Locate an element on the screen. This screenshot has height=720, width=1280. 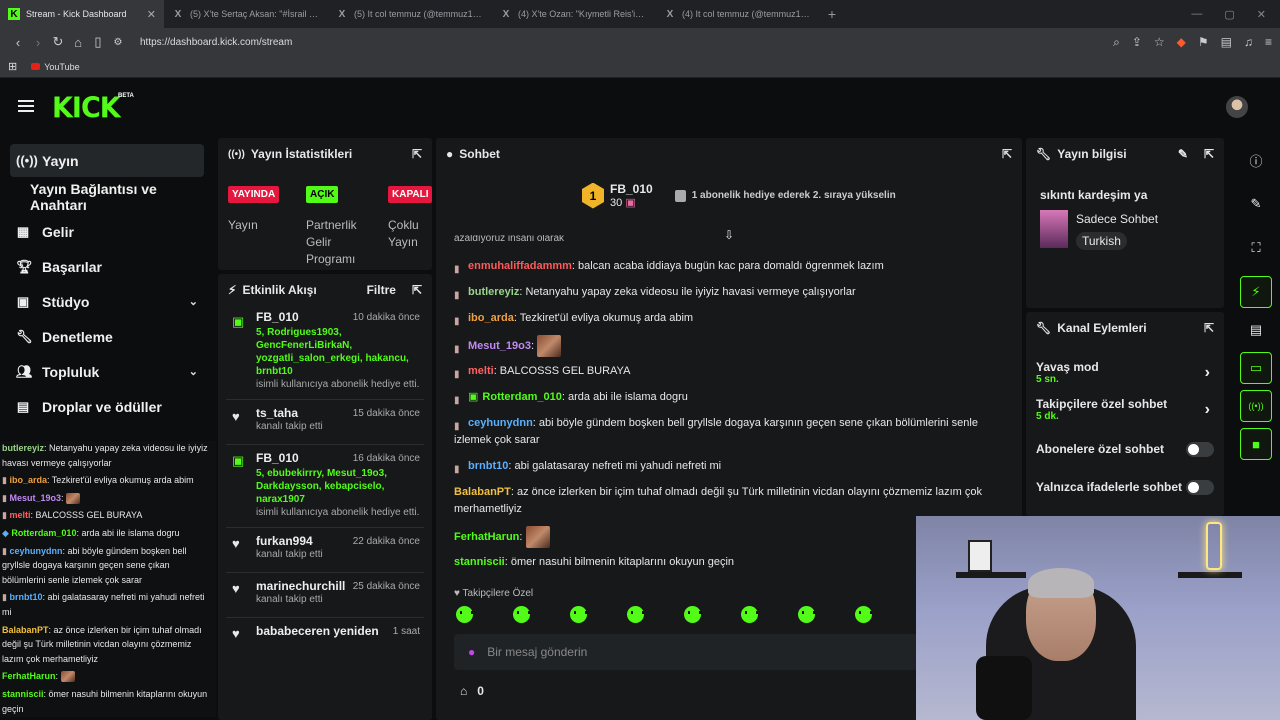
chat-icon: ▭ is located at coordinates (1256, 368).